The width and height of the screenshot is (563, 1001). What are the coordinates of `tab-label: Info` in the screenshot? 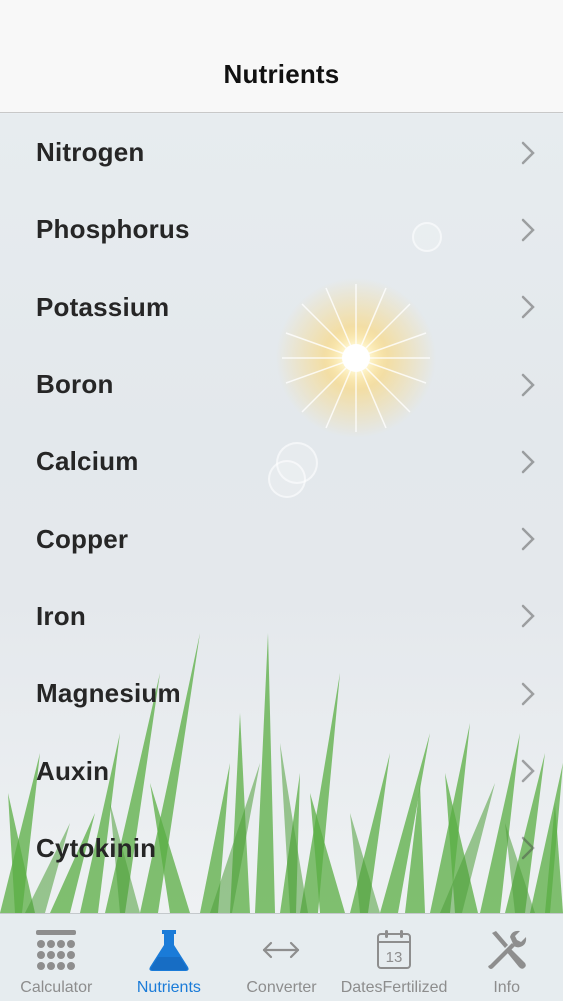 It's located at (507, 987).